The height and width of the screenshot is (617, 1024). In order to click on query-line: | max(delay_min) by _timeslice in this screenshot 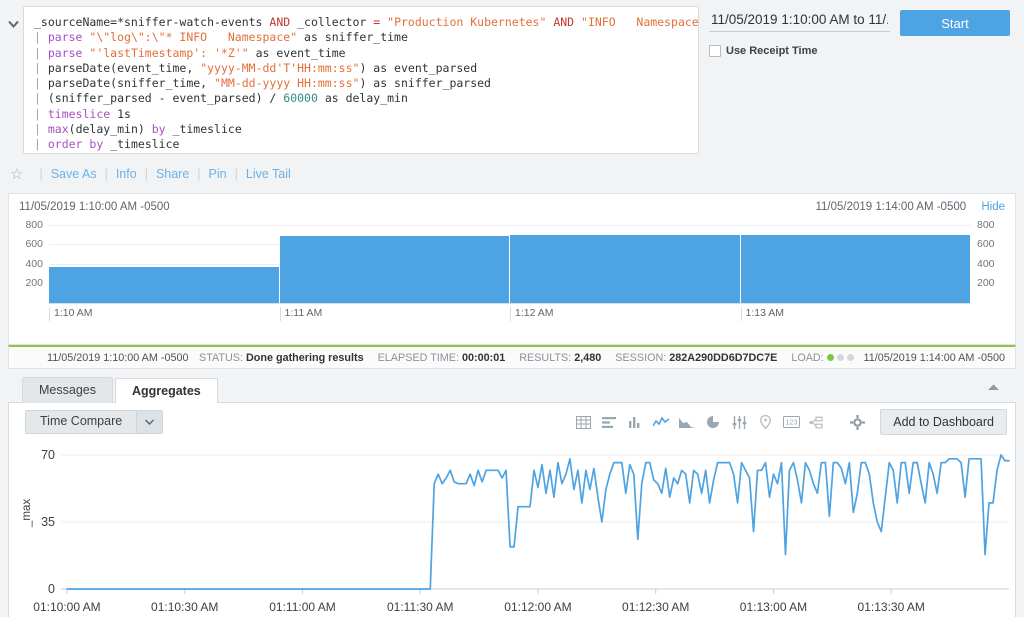, I will do `click(361, 129)`.